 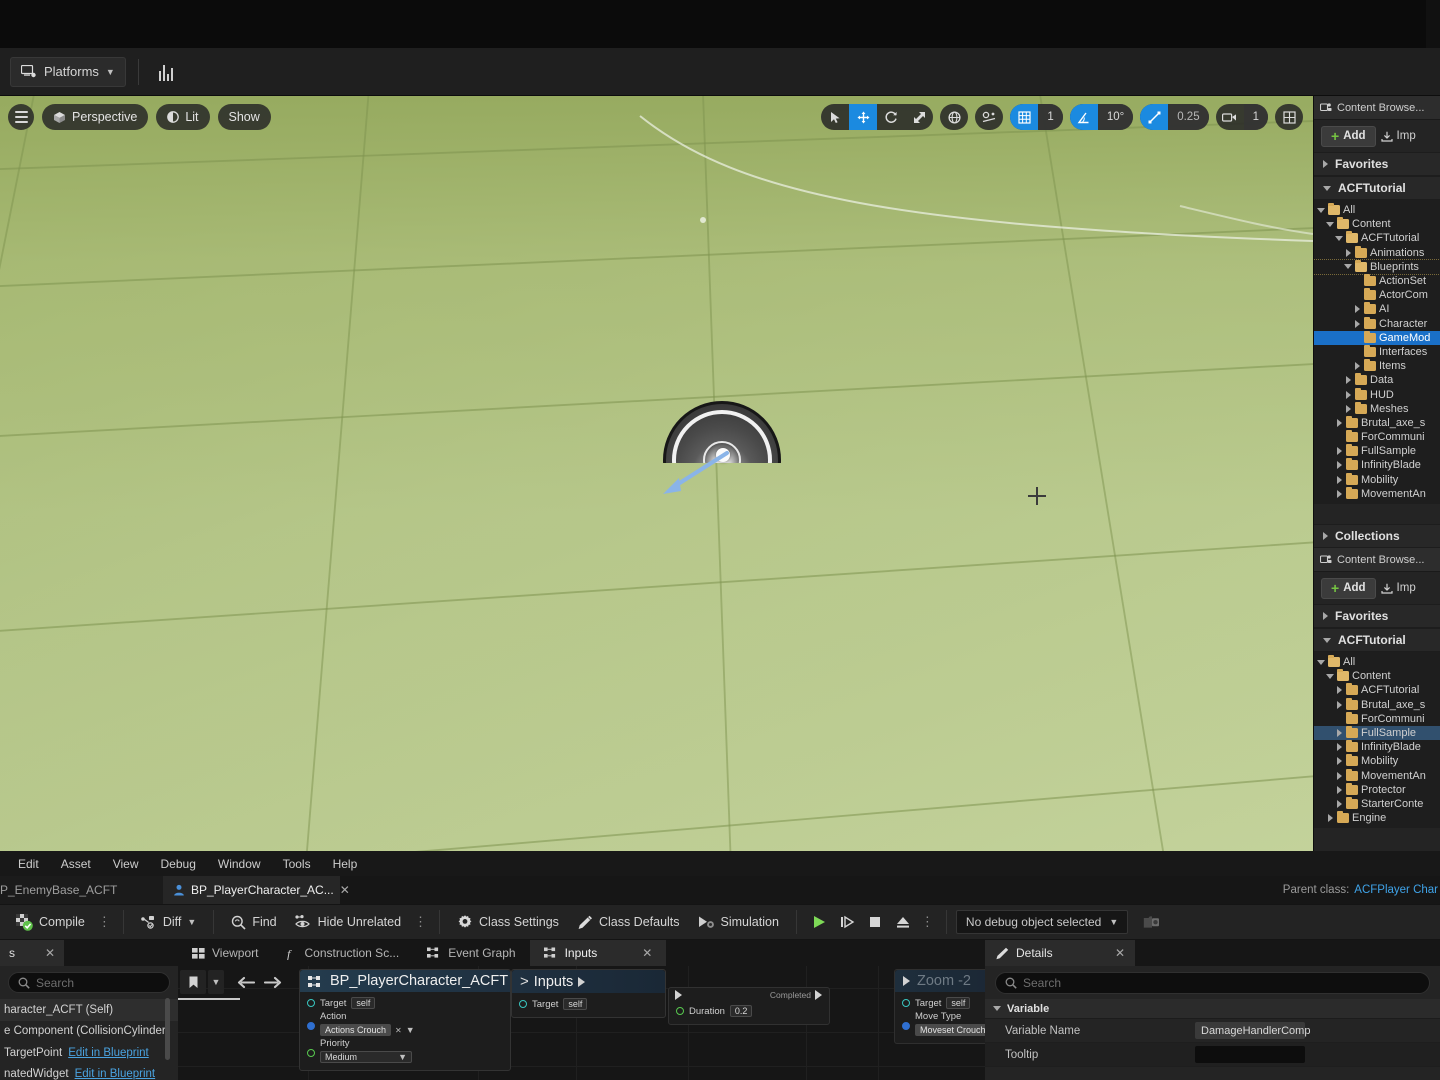 What do you see at coordinates (1377, 394) in the screenshot?
I see `tree-item: HUD` at bounding box center [1377, 394].